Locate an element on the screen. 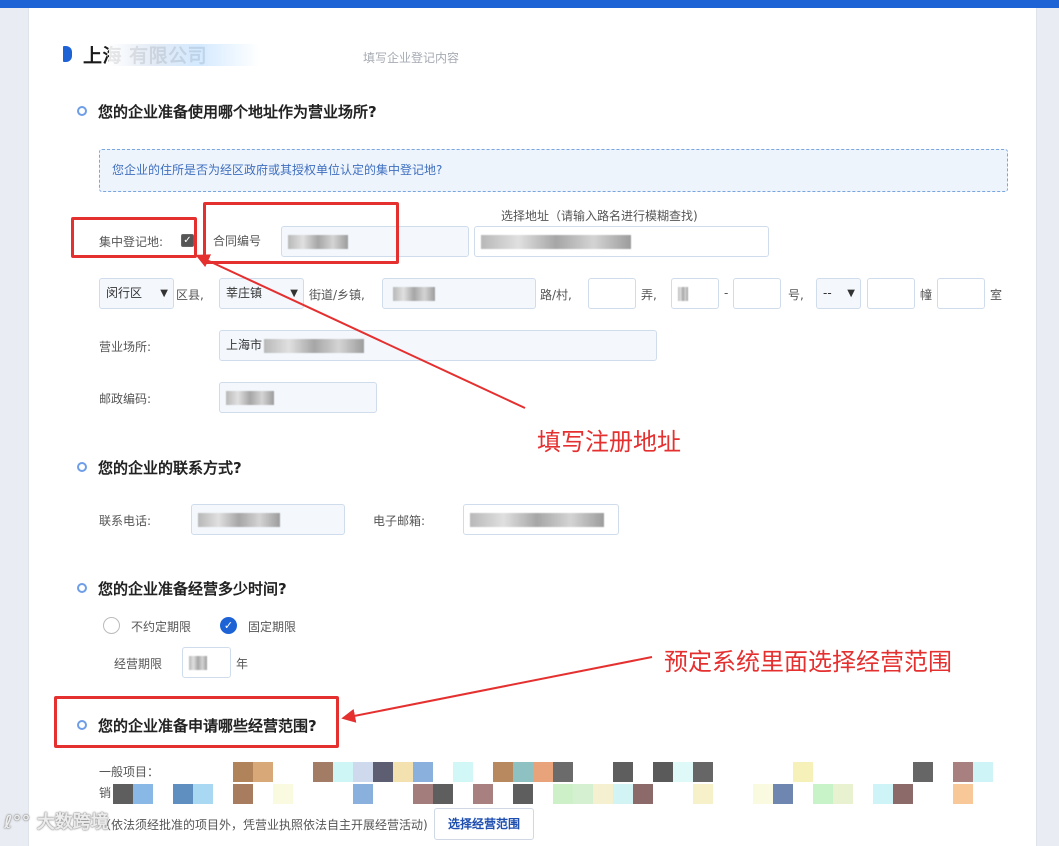 The image size is (1059, 846). watermark: ℓ°° 大数跨境 is located at coordinates (56, 821).